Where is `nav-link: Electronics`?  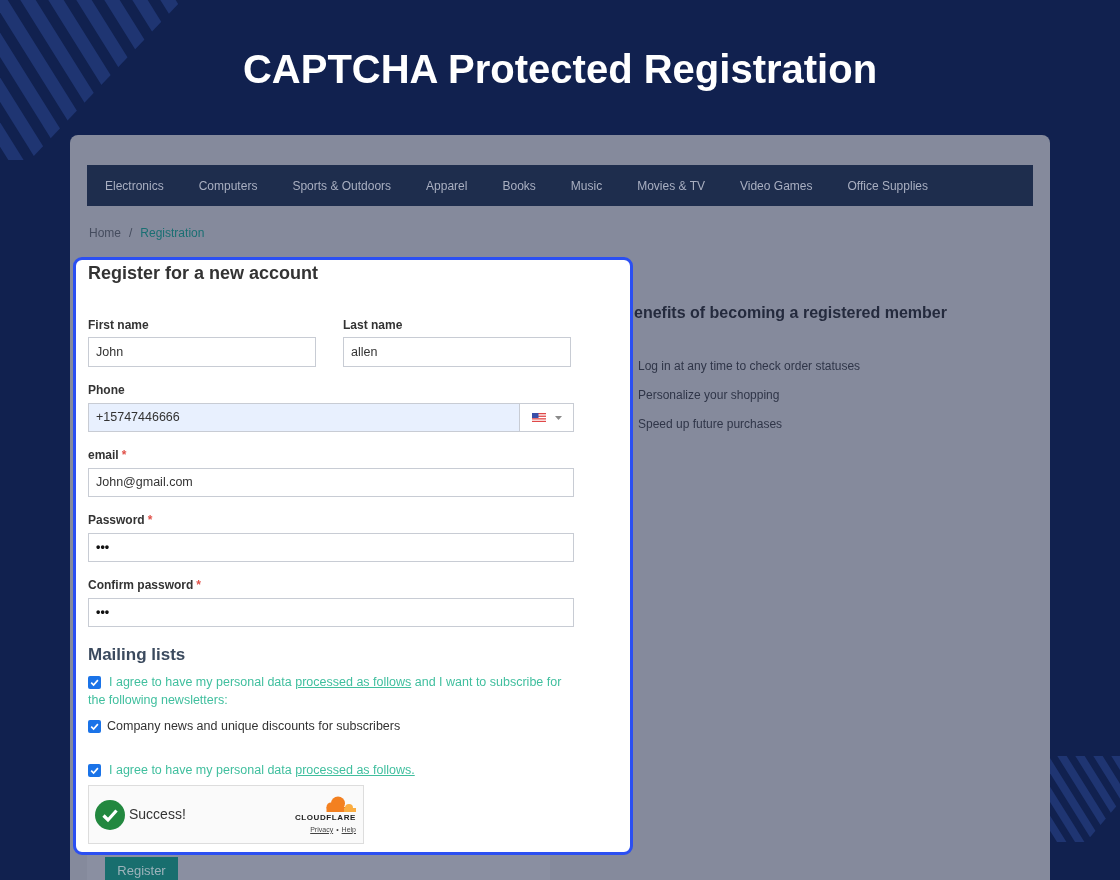 nav-link: Electronics is located at coordinates (134, 185).